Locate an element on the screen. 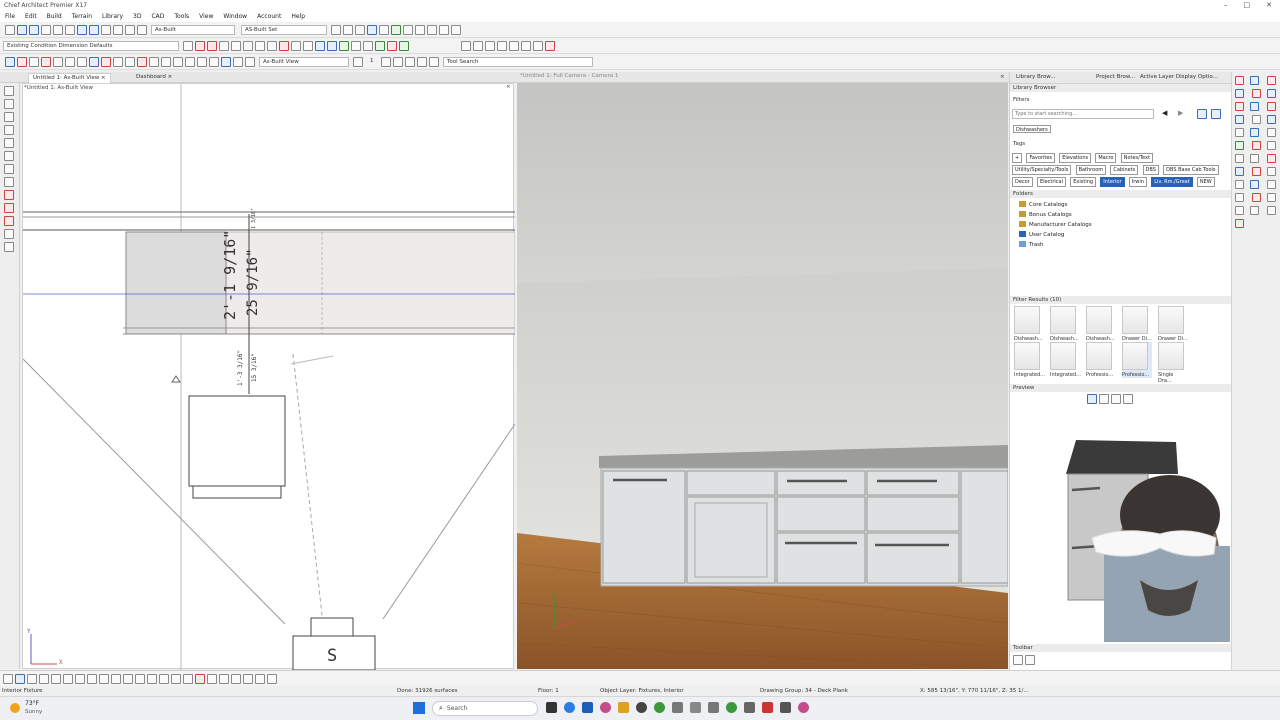 The image size is (1280, 720). terrain-icon is located at coordinates (130, 62).